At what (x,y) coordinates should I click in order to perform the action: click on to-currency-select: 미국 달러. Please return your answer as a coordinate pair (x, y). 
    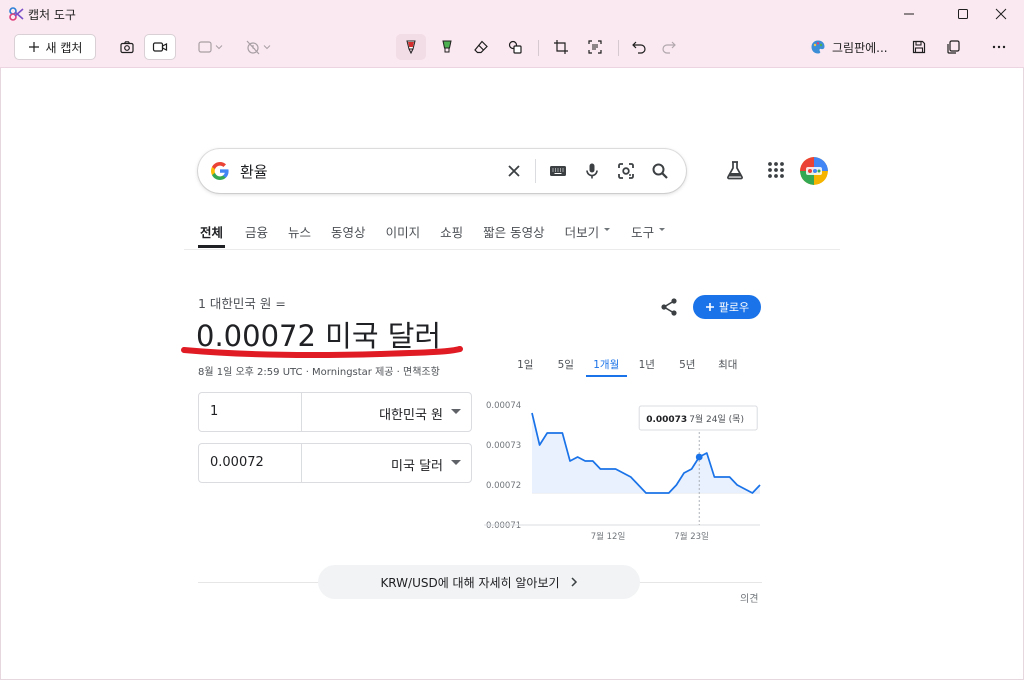
    Looking at the image, I should click on (417, 464).